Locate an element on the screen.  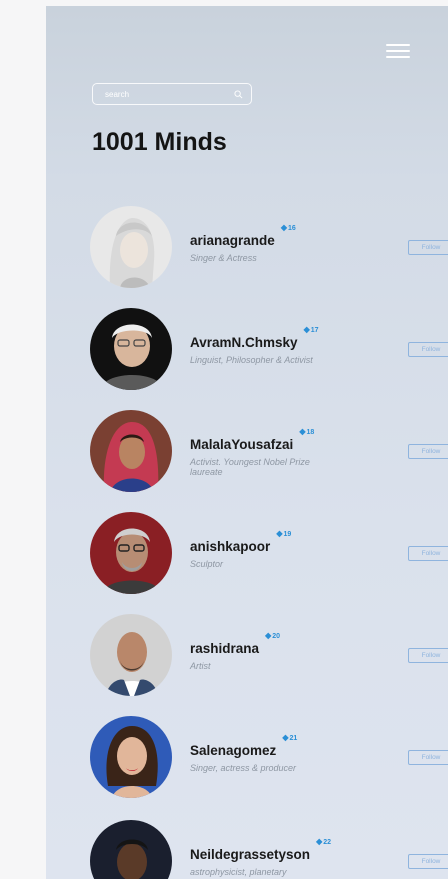
rank-badge: ◆18 is located at coordinates (307, 431).